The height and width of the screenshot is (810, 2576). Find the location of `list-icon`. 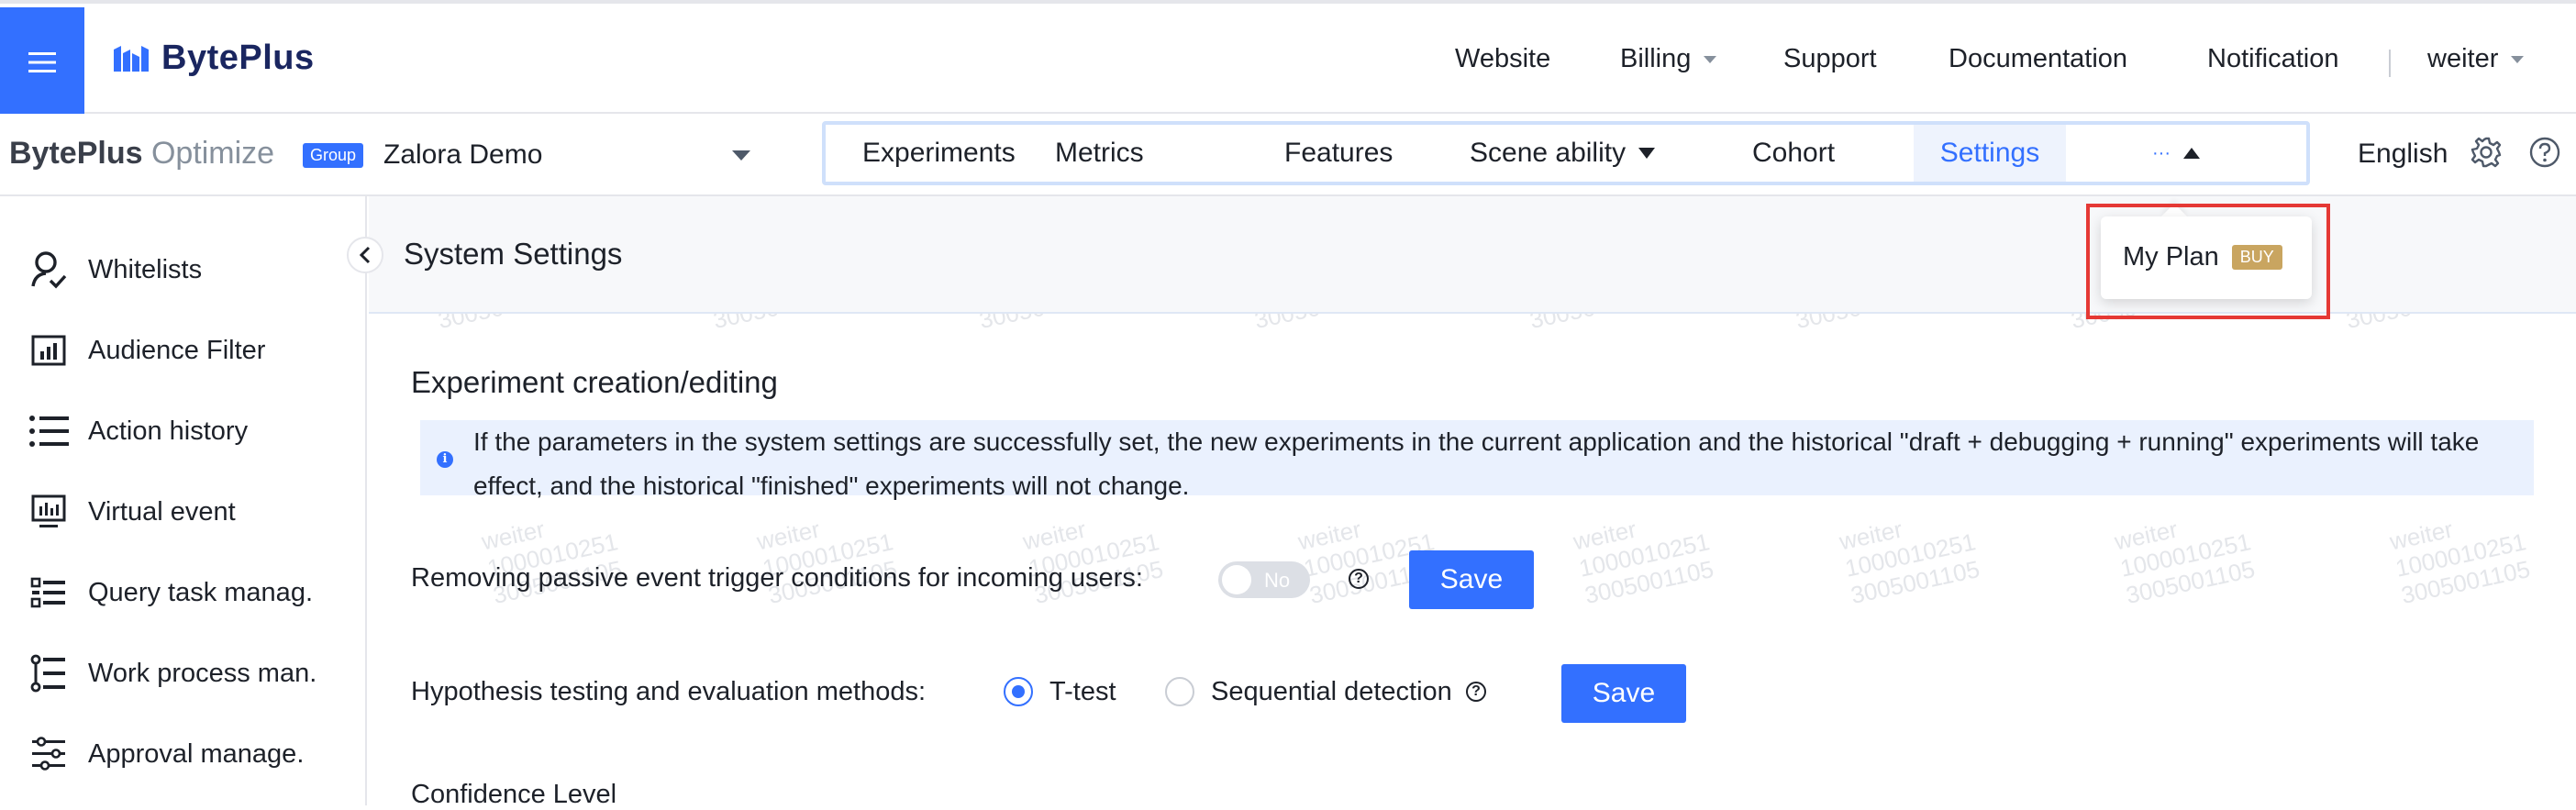

list-icon is located at coordinates (49, 431).